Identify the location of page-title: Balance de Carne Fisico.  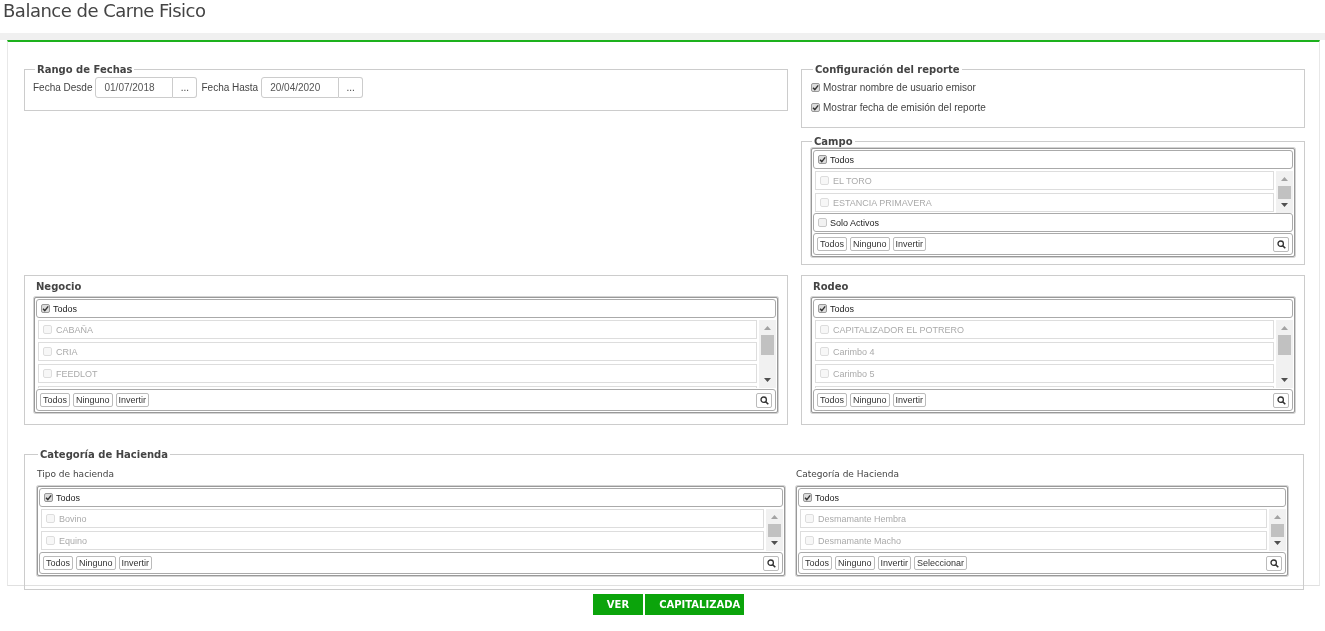
(104, 11).